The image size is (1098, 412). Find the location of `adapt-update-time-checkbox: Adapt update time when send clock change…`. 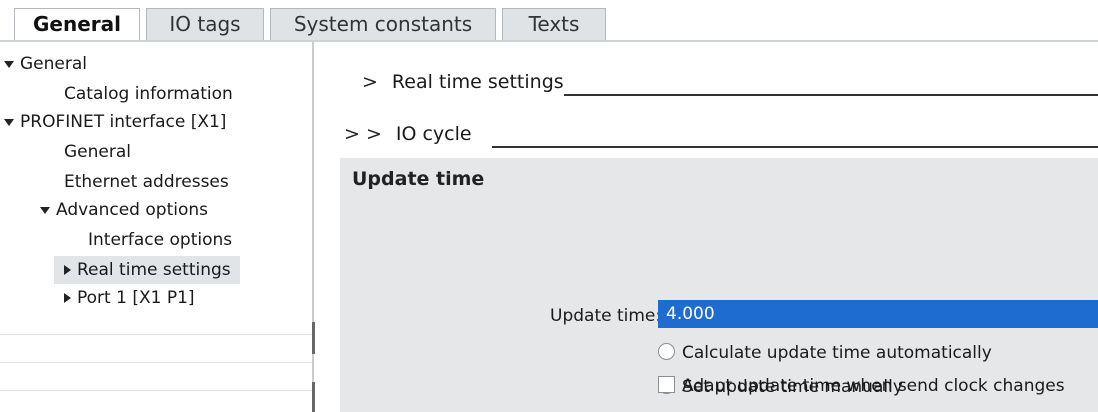

adapt-update-time-checkbox: Adapt update time when send clock change… is located at coordinates (861, 386).